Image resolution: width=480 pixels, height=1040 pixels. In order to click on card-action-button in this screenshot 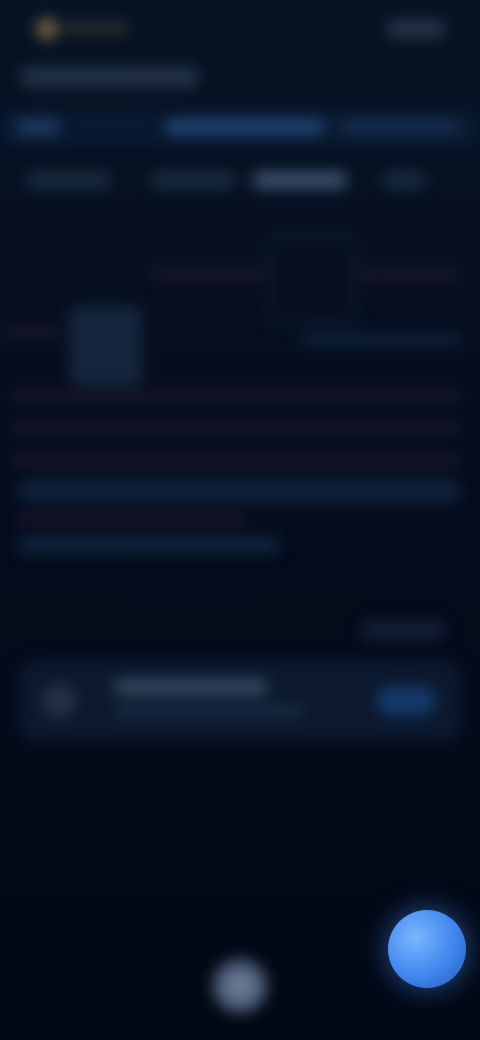, I will do `click(406, 701)`.